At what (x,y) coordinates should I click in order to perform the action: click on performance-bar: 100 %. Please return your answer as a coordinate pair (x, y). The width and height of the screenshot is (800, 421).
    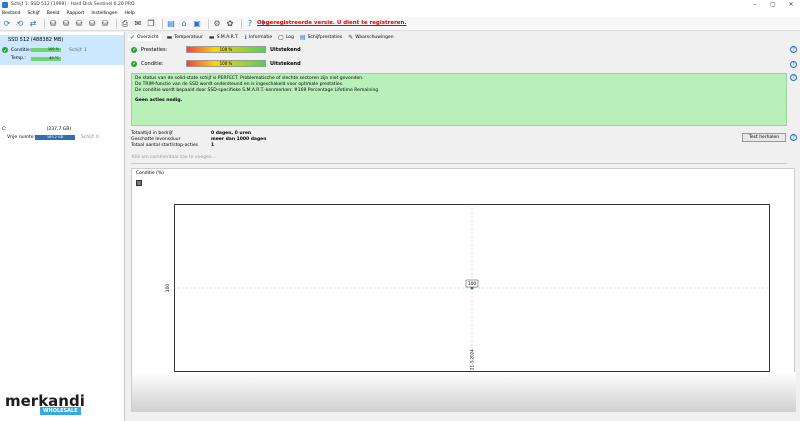
    Looking at the image, I should click on (226, 49).